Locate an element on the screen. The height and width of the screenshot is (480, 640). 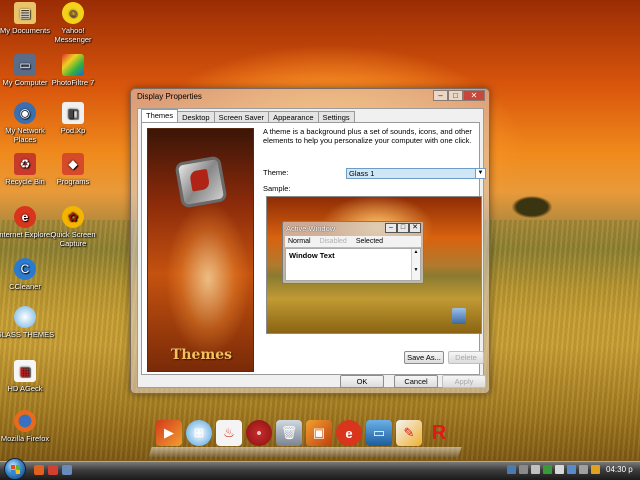
disc-icon is located at coordinates (259, 433).